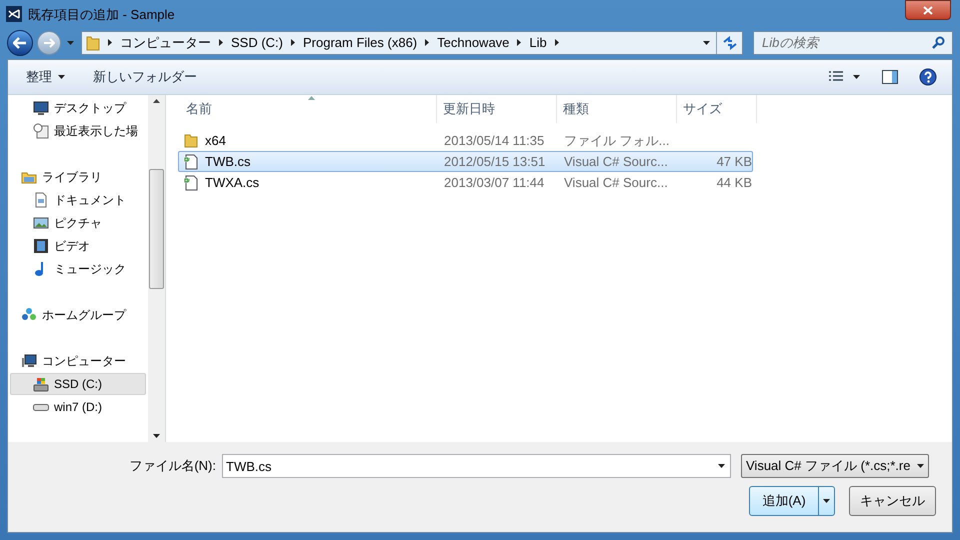  What do you see at coordinates (928, 77) in the screenshot?
I see `help-icon` at bounding box center [928, 77].